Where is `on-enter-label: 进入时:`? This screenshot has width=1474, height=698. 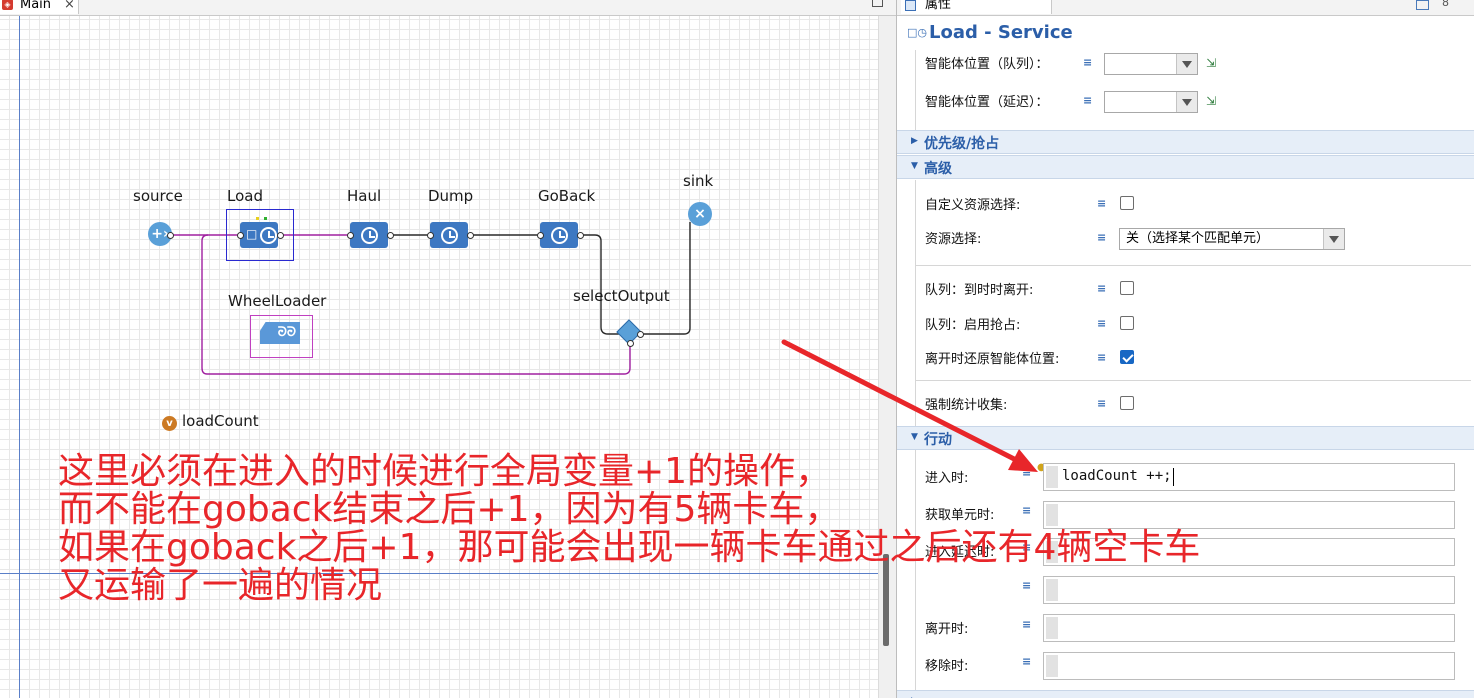
on-enter-label: 进入时: is located at coordinates (947, 478).